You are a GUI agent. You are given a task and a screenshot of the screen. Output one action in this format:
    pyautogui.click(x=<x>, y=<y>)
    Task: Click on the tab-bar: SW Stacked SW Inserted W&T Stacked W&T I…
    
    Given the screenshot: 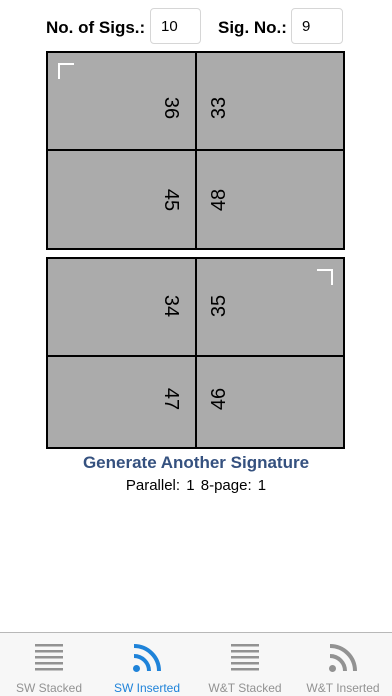 What is the action you would take?
    pyautogui.click(x=196, y=664)
    